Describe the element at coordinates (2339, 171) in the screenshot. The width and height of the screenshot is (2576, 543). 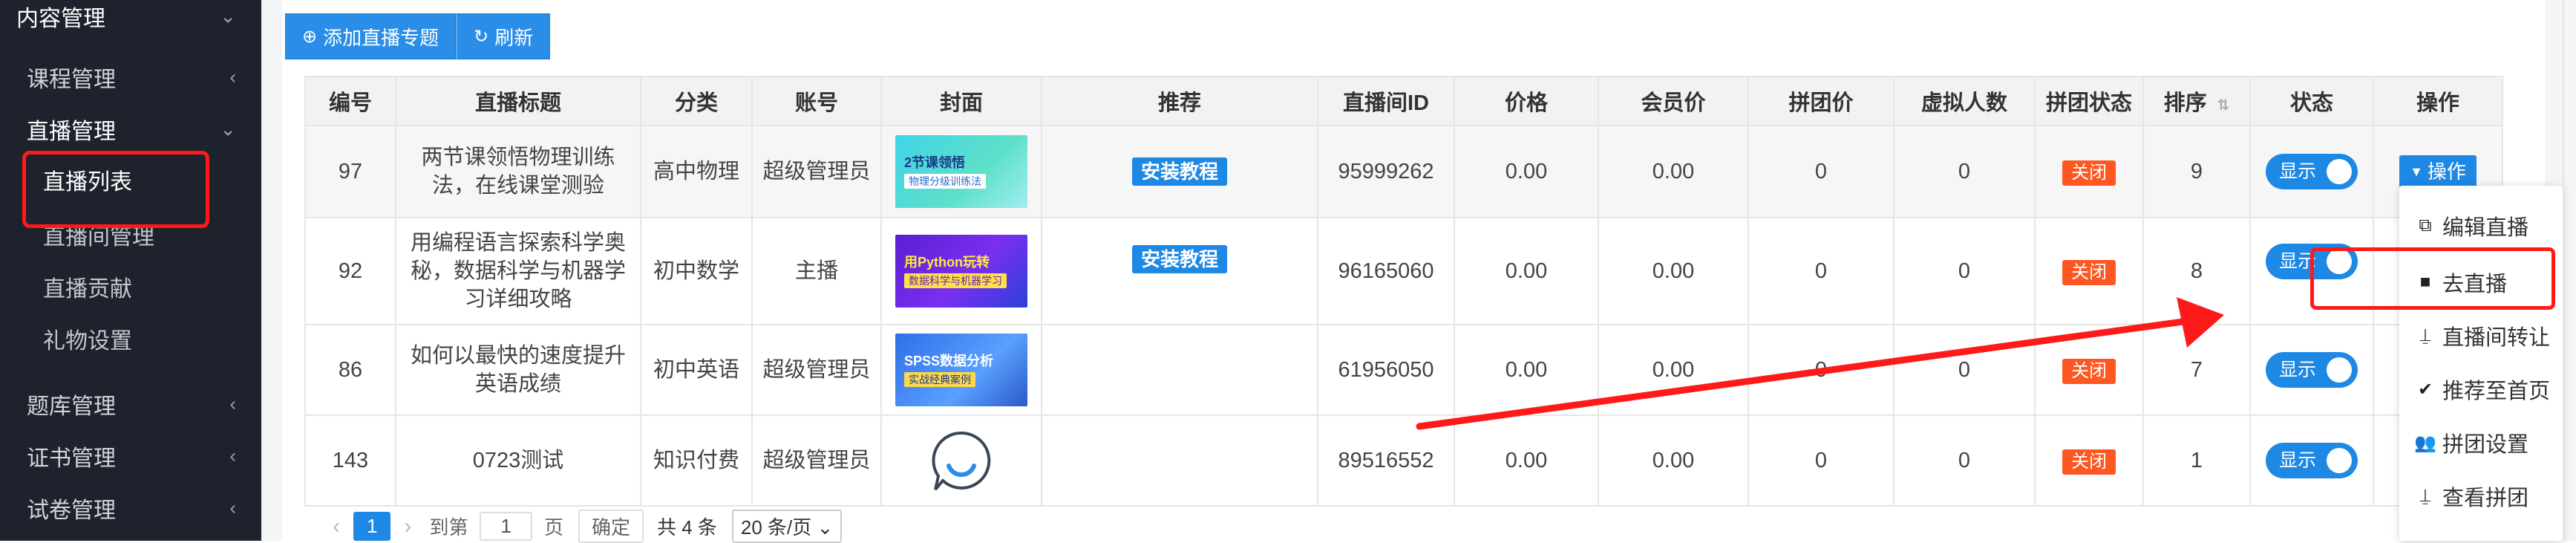
I see `toggle-knob` at that location.